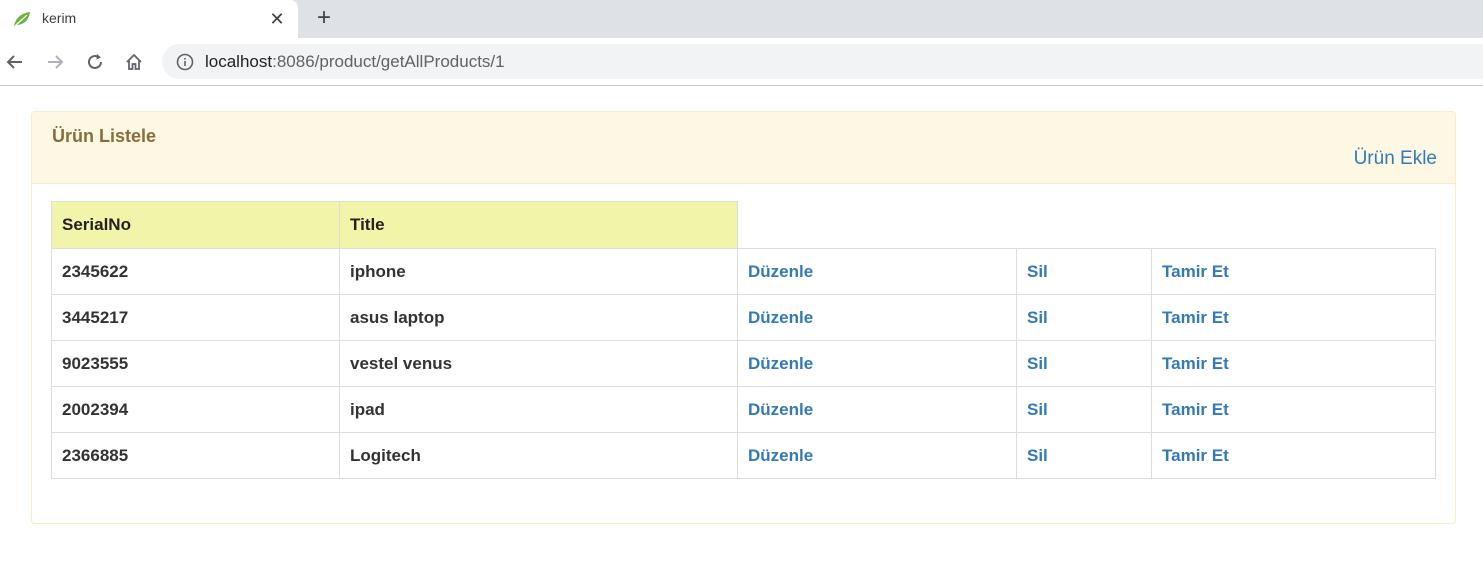 The image size is (1483, 567). Describe the element at coordinates (324, 19) in the screenshot. I see `plus-icon: +` at that location.